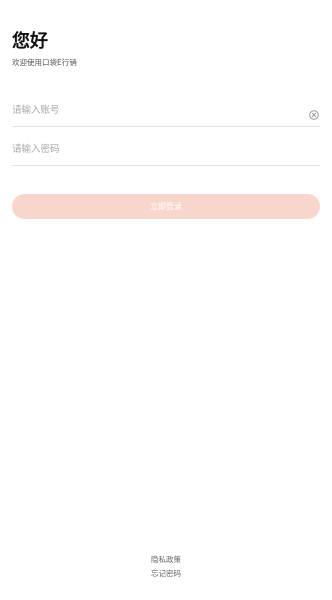  Describe the element at coordinates (166, 573) in the screenshot. I see `forgot-password-link: 忘记密码` at that location.